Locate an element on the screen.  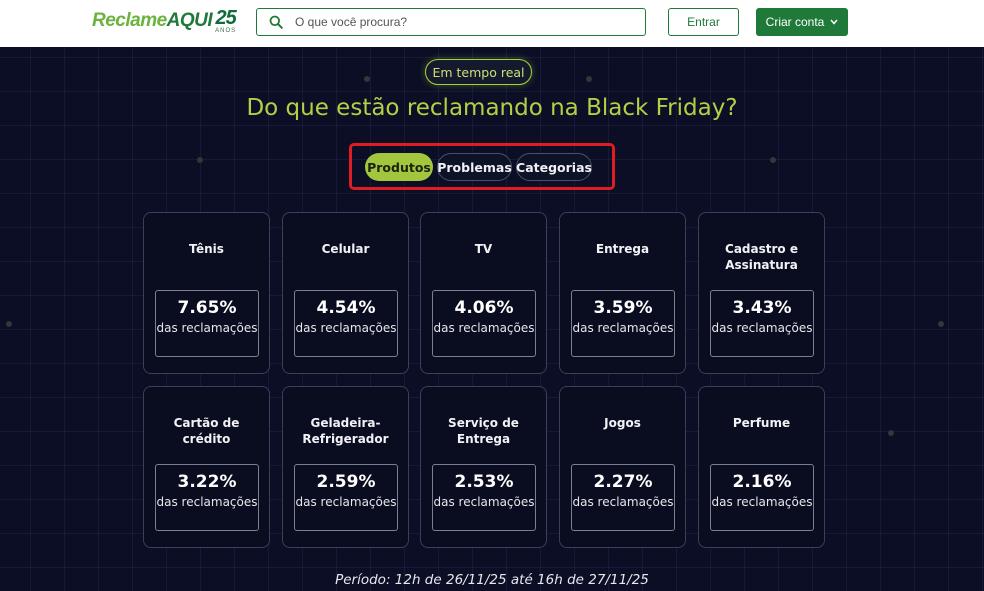
tab-produtos: Produtos is located at coordinates (399, 167).